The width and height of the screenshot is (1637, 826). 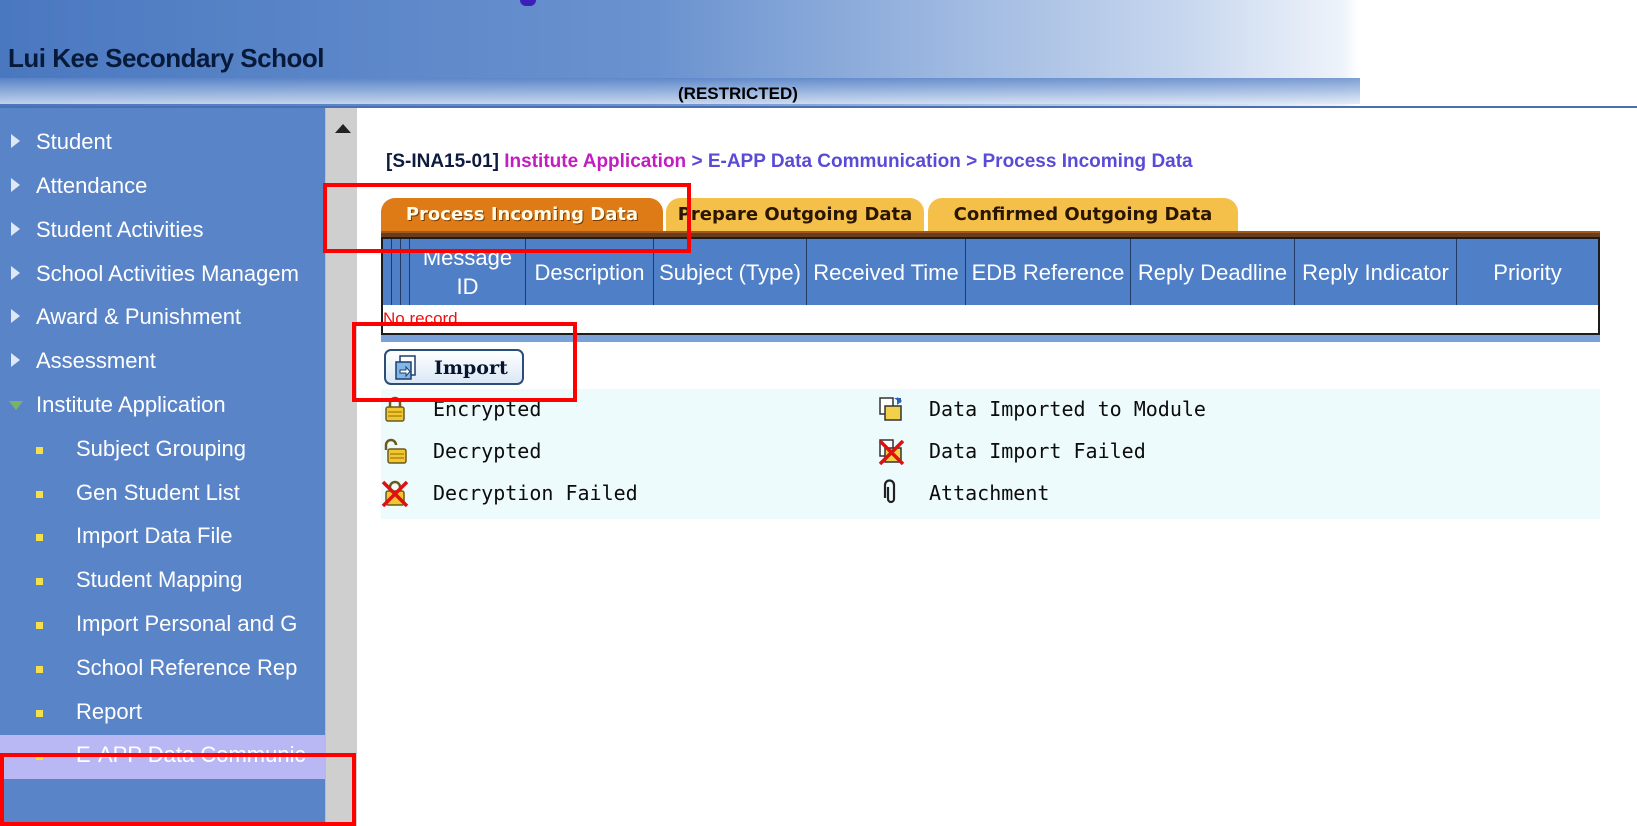 I want to click on legend-item-decryption-failed: Decryption Failed, so click(x=601, y=495).